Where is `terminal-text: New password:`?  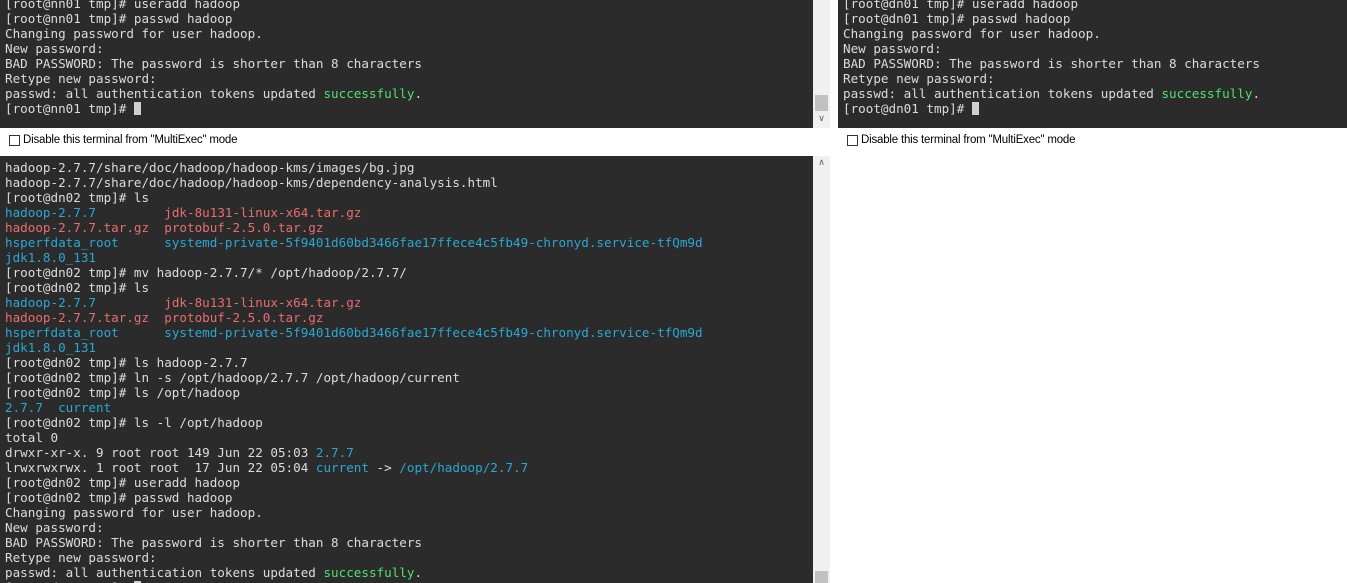
terminal-text: New password: is located at coordinates (54, 527).